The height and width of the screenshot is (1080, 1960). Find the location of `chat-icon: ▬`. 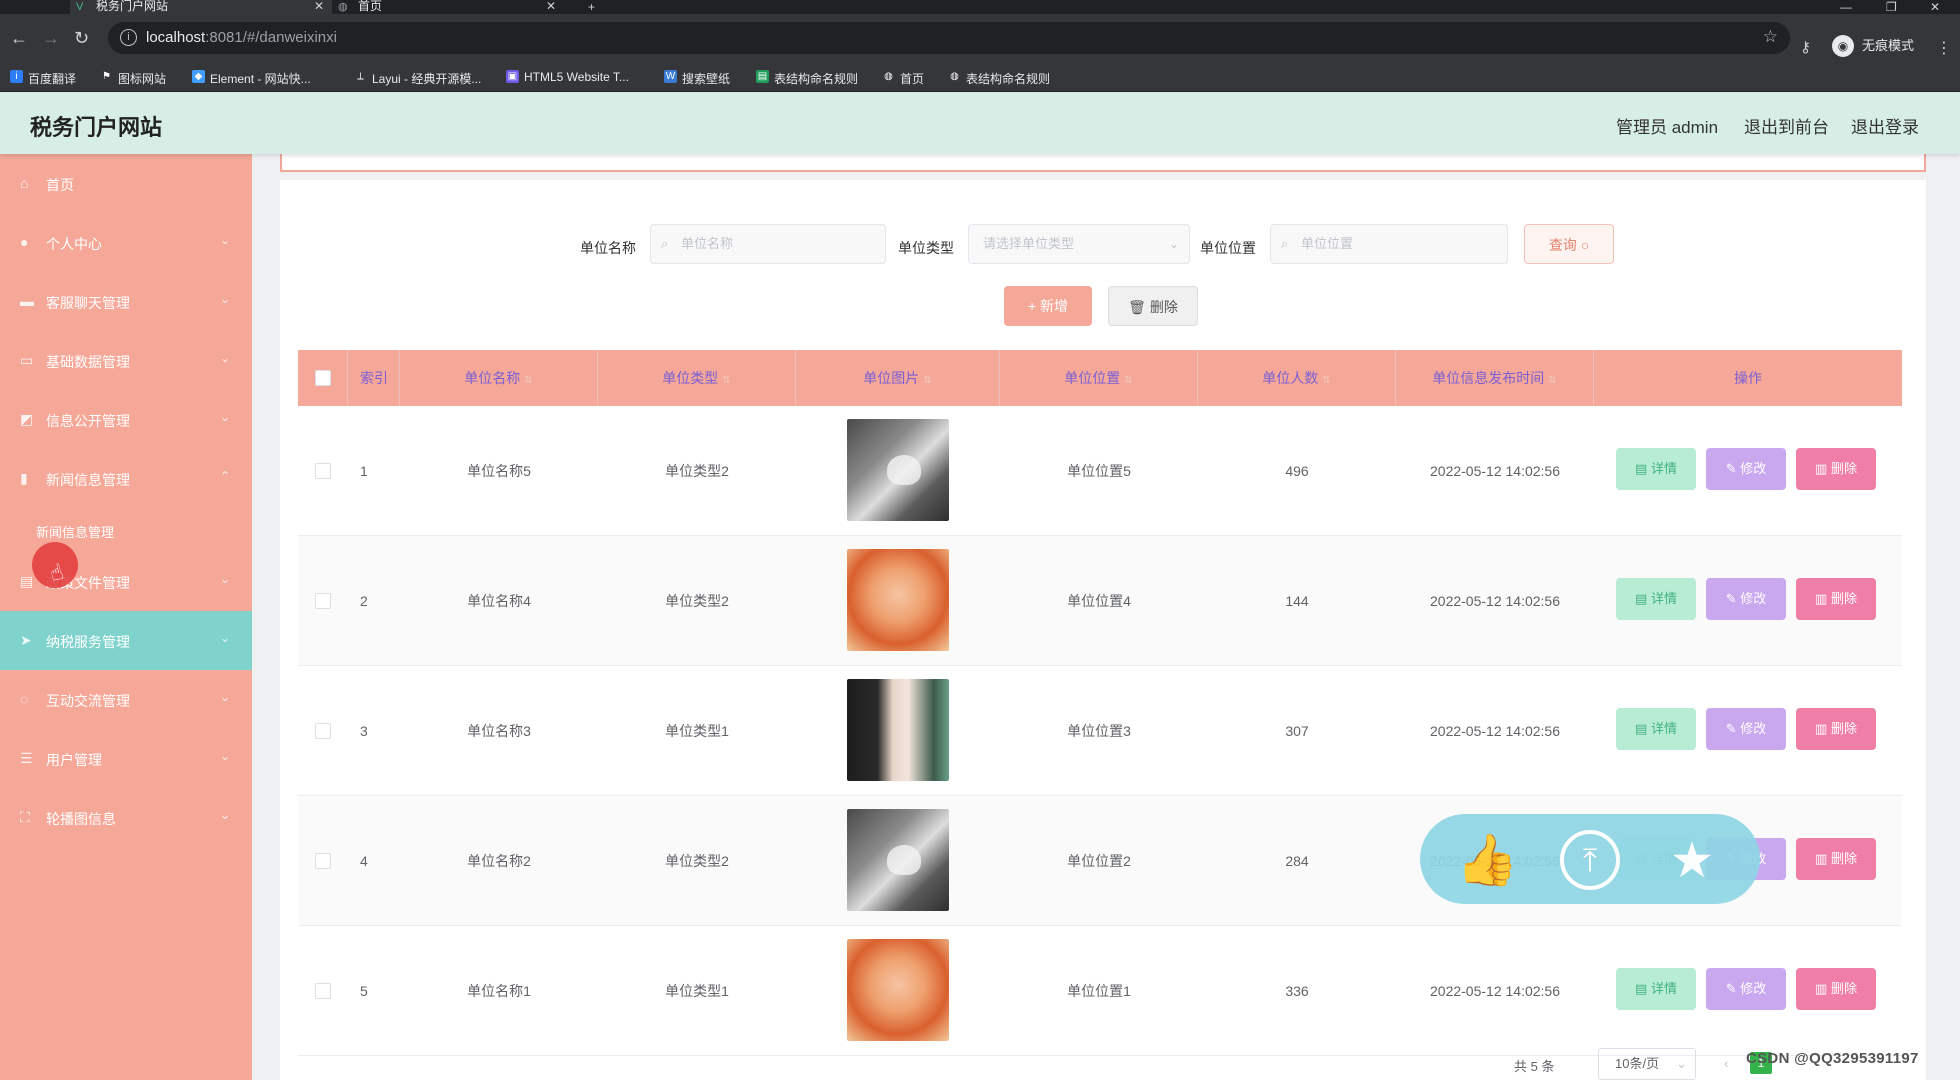

chat-icon: ▬ is located at coordinates (27, 301).